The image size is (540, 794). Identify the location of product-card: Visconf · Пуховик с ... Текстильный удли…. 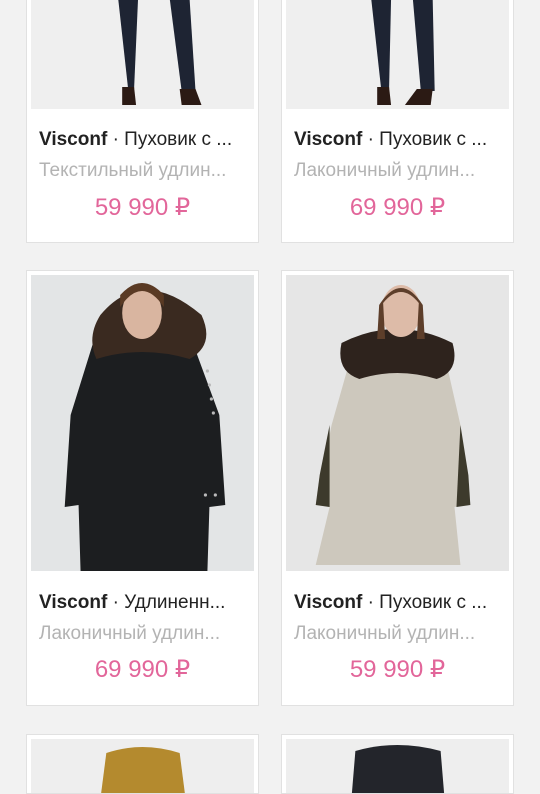
(142, 121).